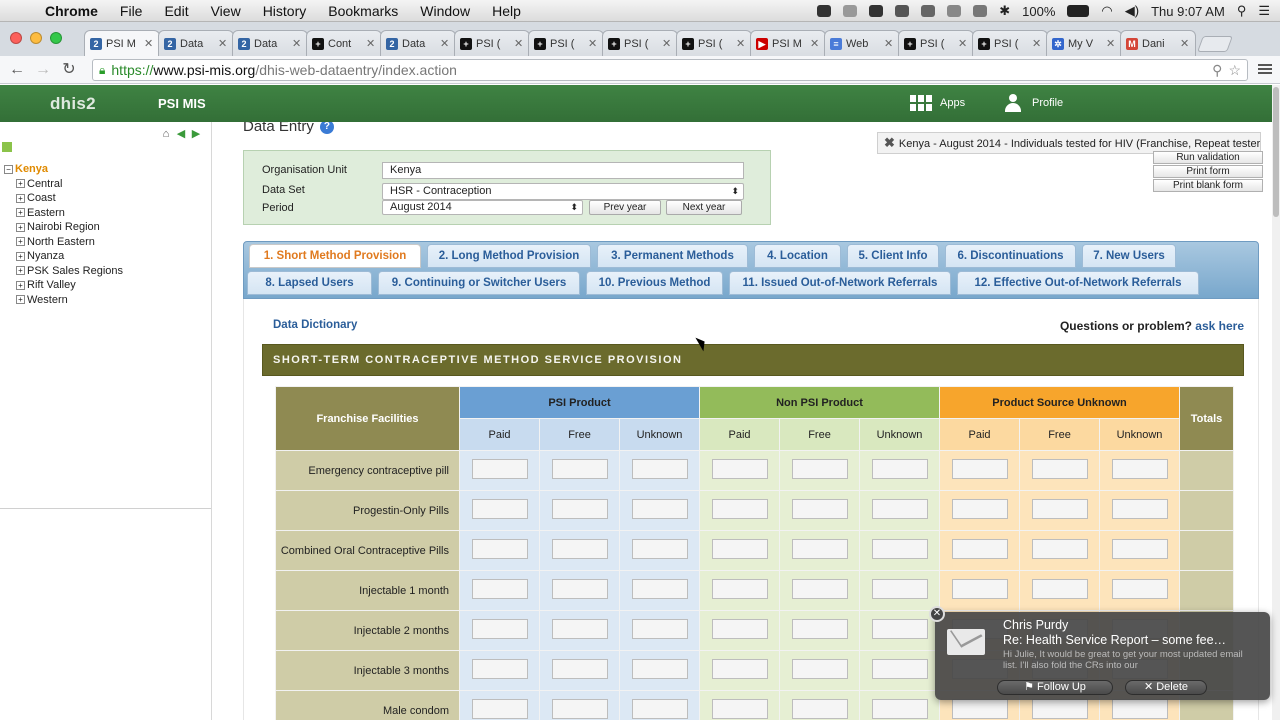  What do you see at coordinates (131, 11) in the screenshot?
I see `menu-file: File` at bounding box center [131, 11].